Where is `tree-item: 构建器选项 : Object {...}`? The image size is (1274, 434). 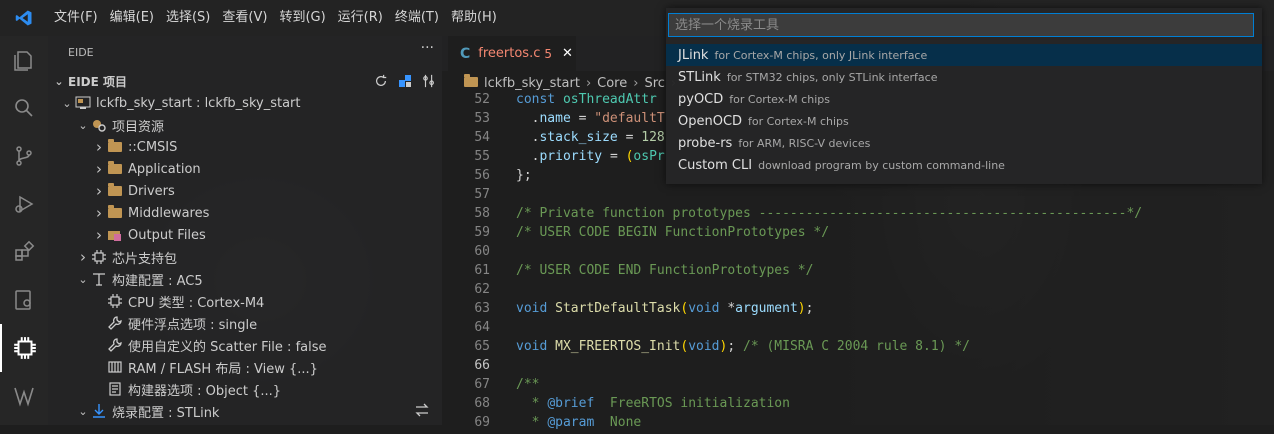
tree-item: 构建器选项 : Object {...} is located at coordinates (245, 389).